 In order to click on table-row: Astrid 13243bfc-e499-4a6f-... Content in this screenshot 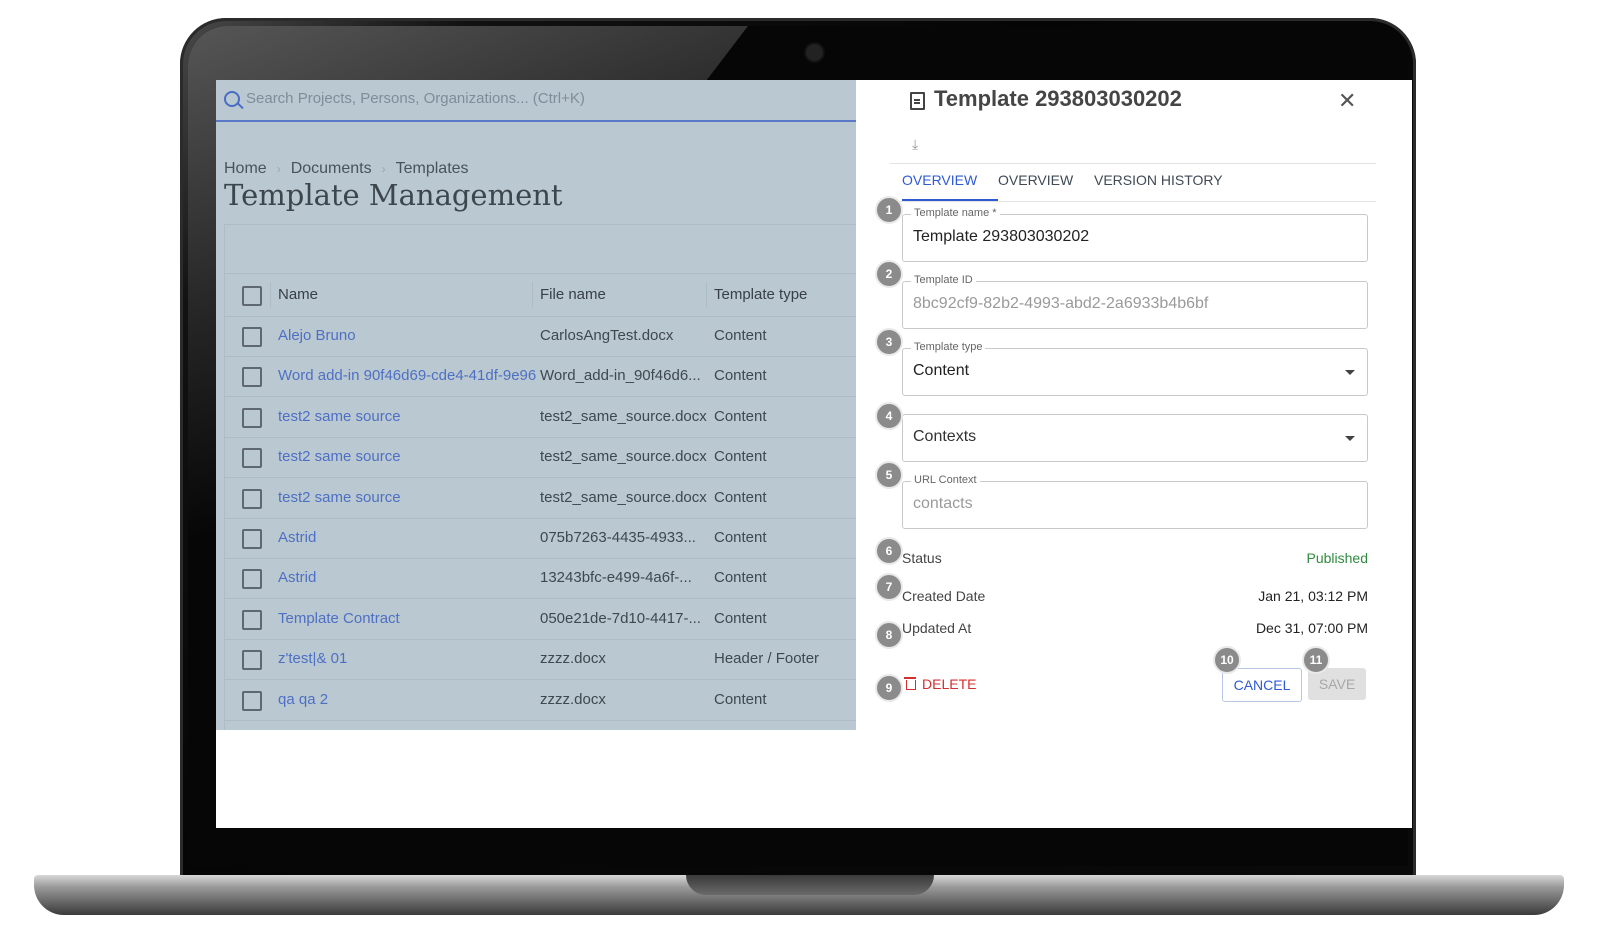, I will do `click(540, 579)`.